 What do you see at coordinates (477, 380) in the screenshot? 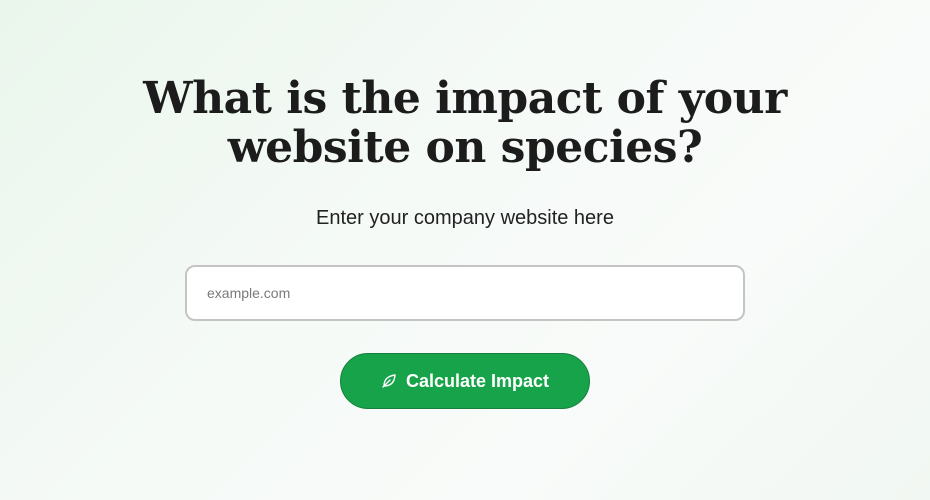
I see `calculate-impact-label: Calculate Impact` at bounding box center [477, 380].